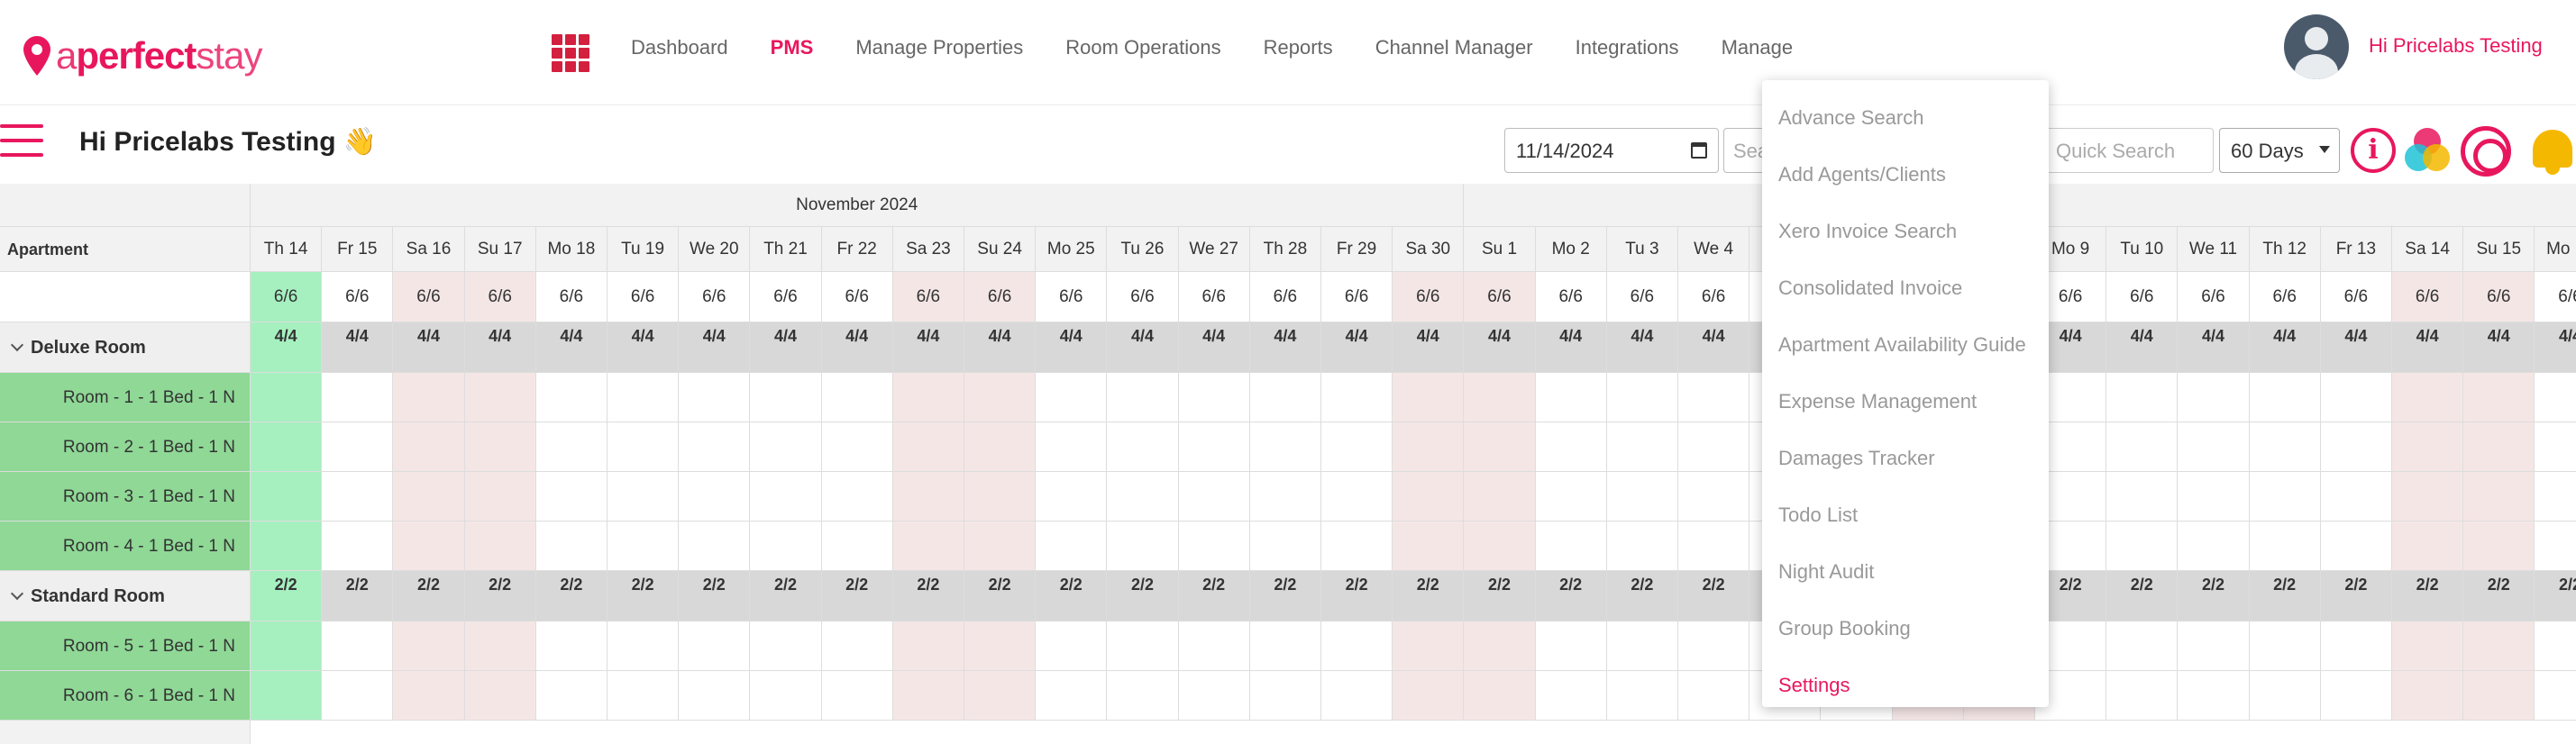 Image resolution: width=2576 pixels, height=744 pixels. I want to click on nav-item-dashboard: Dashboard, so click(679, 47).